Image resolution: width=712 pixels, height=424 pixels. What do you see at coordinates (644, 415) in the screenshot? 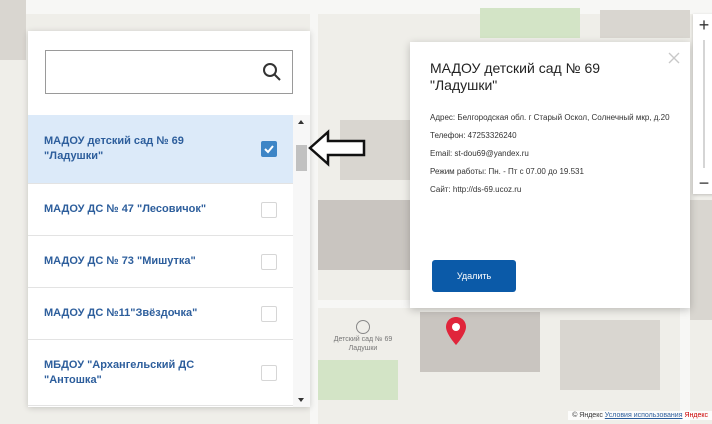
I see `terms-link: Условия использования` at bounding box center [644, 415].